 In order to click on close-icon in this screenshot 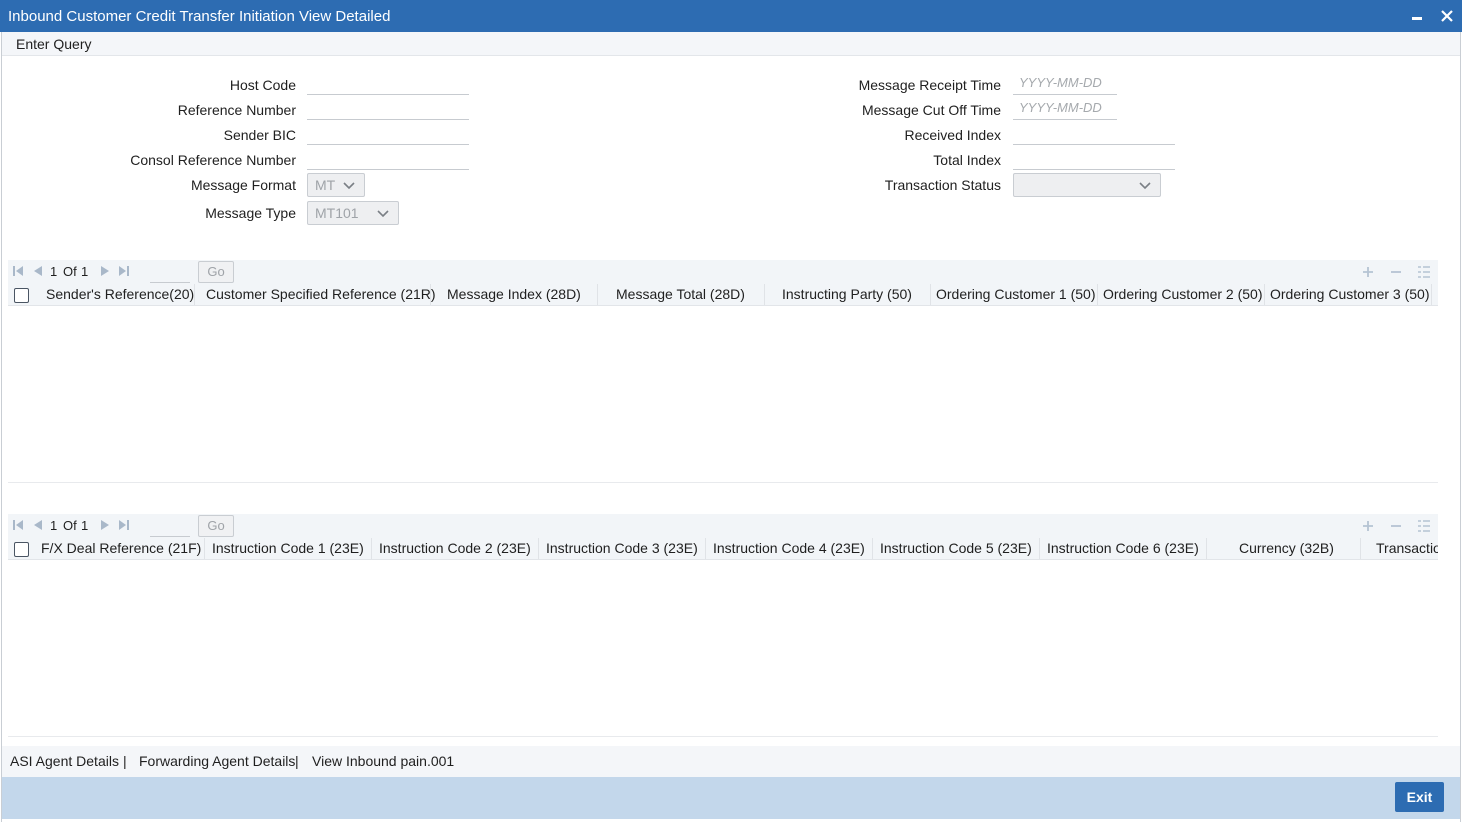, I will do `click(1447, 16)`.